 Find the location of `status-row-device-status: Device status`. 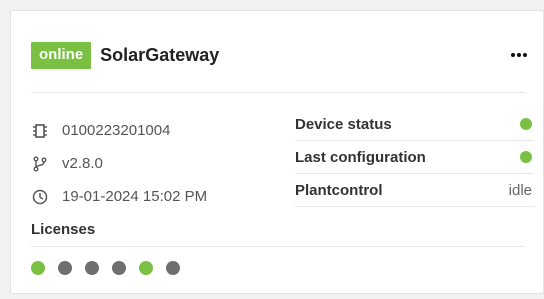

status-row-device-status: Device status is located at coordinates (414, 124).